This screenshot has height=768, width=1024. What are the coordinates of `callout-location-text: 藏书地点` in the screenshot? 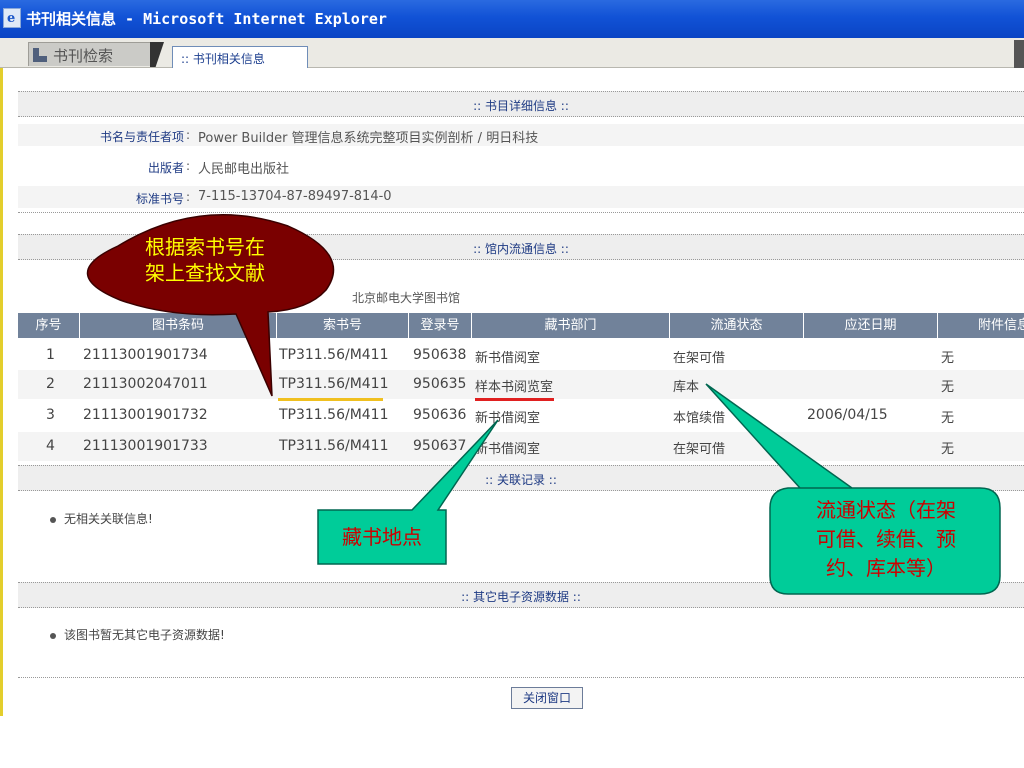 It's located at (382, 537).